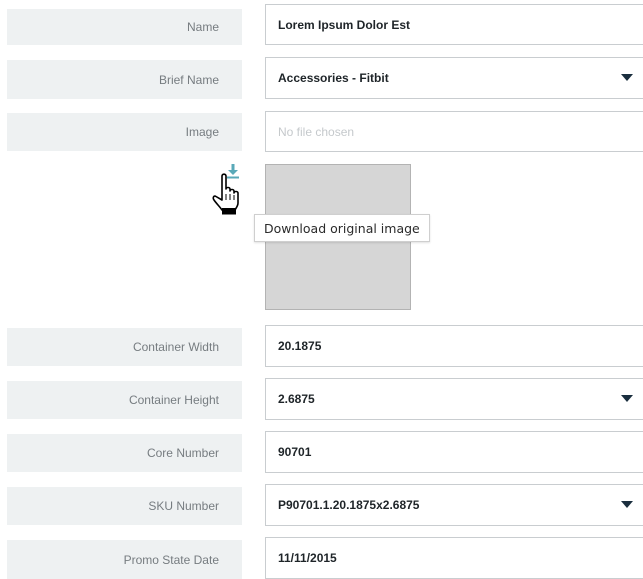 This screenshot has height=579, width=643. I want to click on sku-number-label: SKU Number, so click(124, 506).